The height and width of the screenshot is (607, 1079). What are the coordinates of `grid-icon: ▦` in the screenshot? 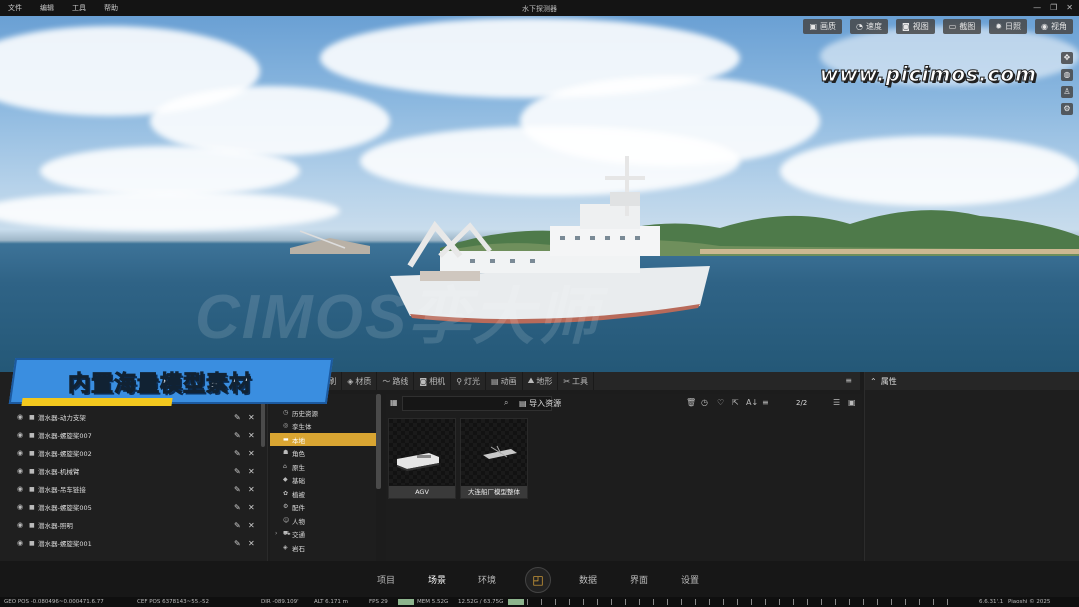 It's located at (394, 402).